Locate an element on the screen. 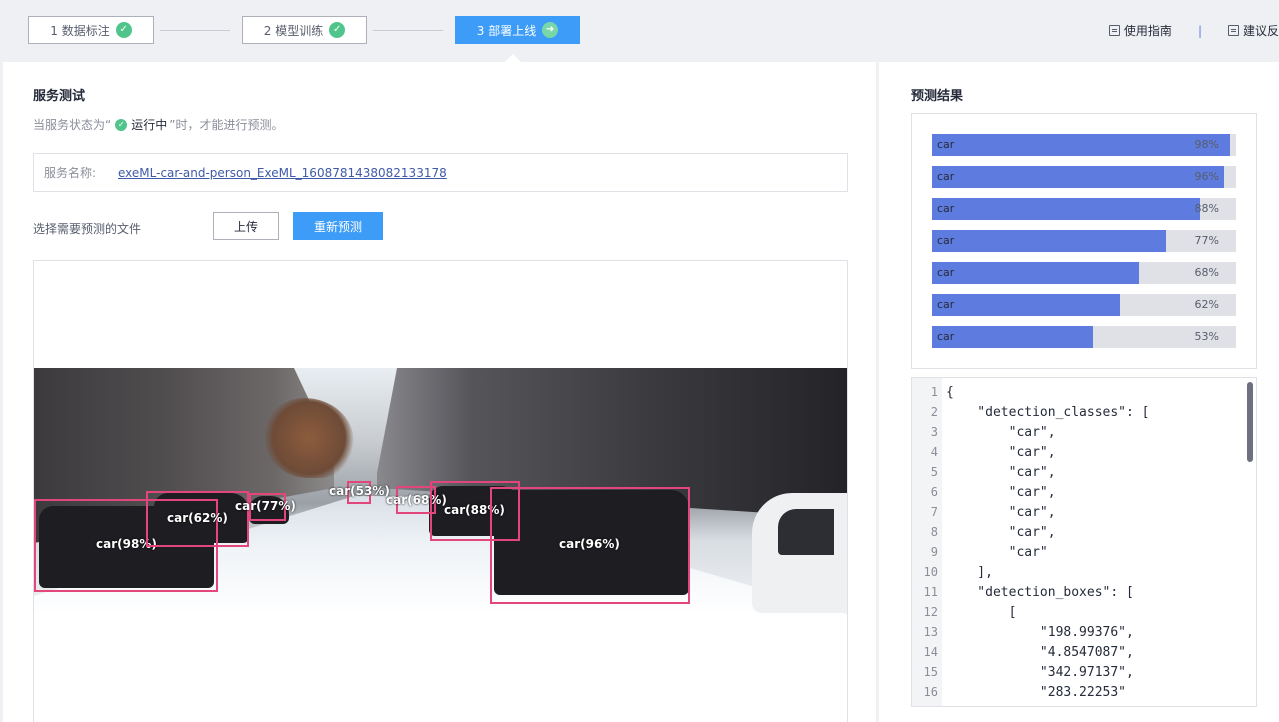 The image size is (1279, 722). detection-label: car(96%) is located at coordinates (589, 544).